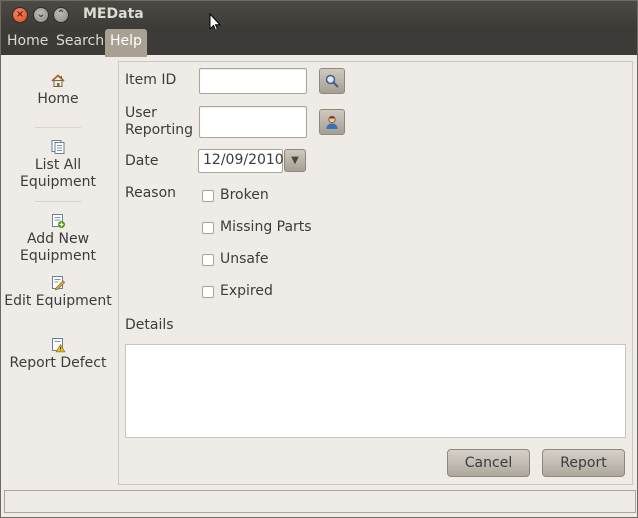 The image size is (638, 518). I want to click on search-icon, so click(332, 81).